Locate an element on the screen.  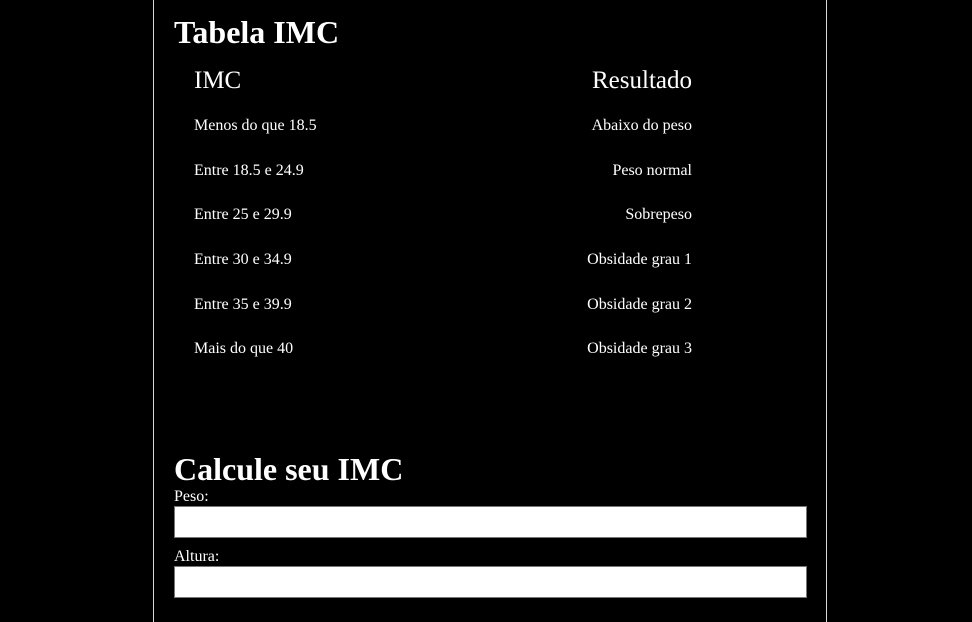
imc-range-cell: Entre 25 e 29.9 is located at coordinates (243, 215).